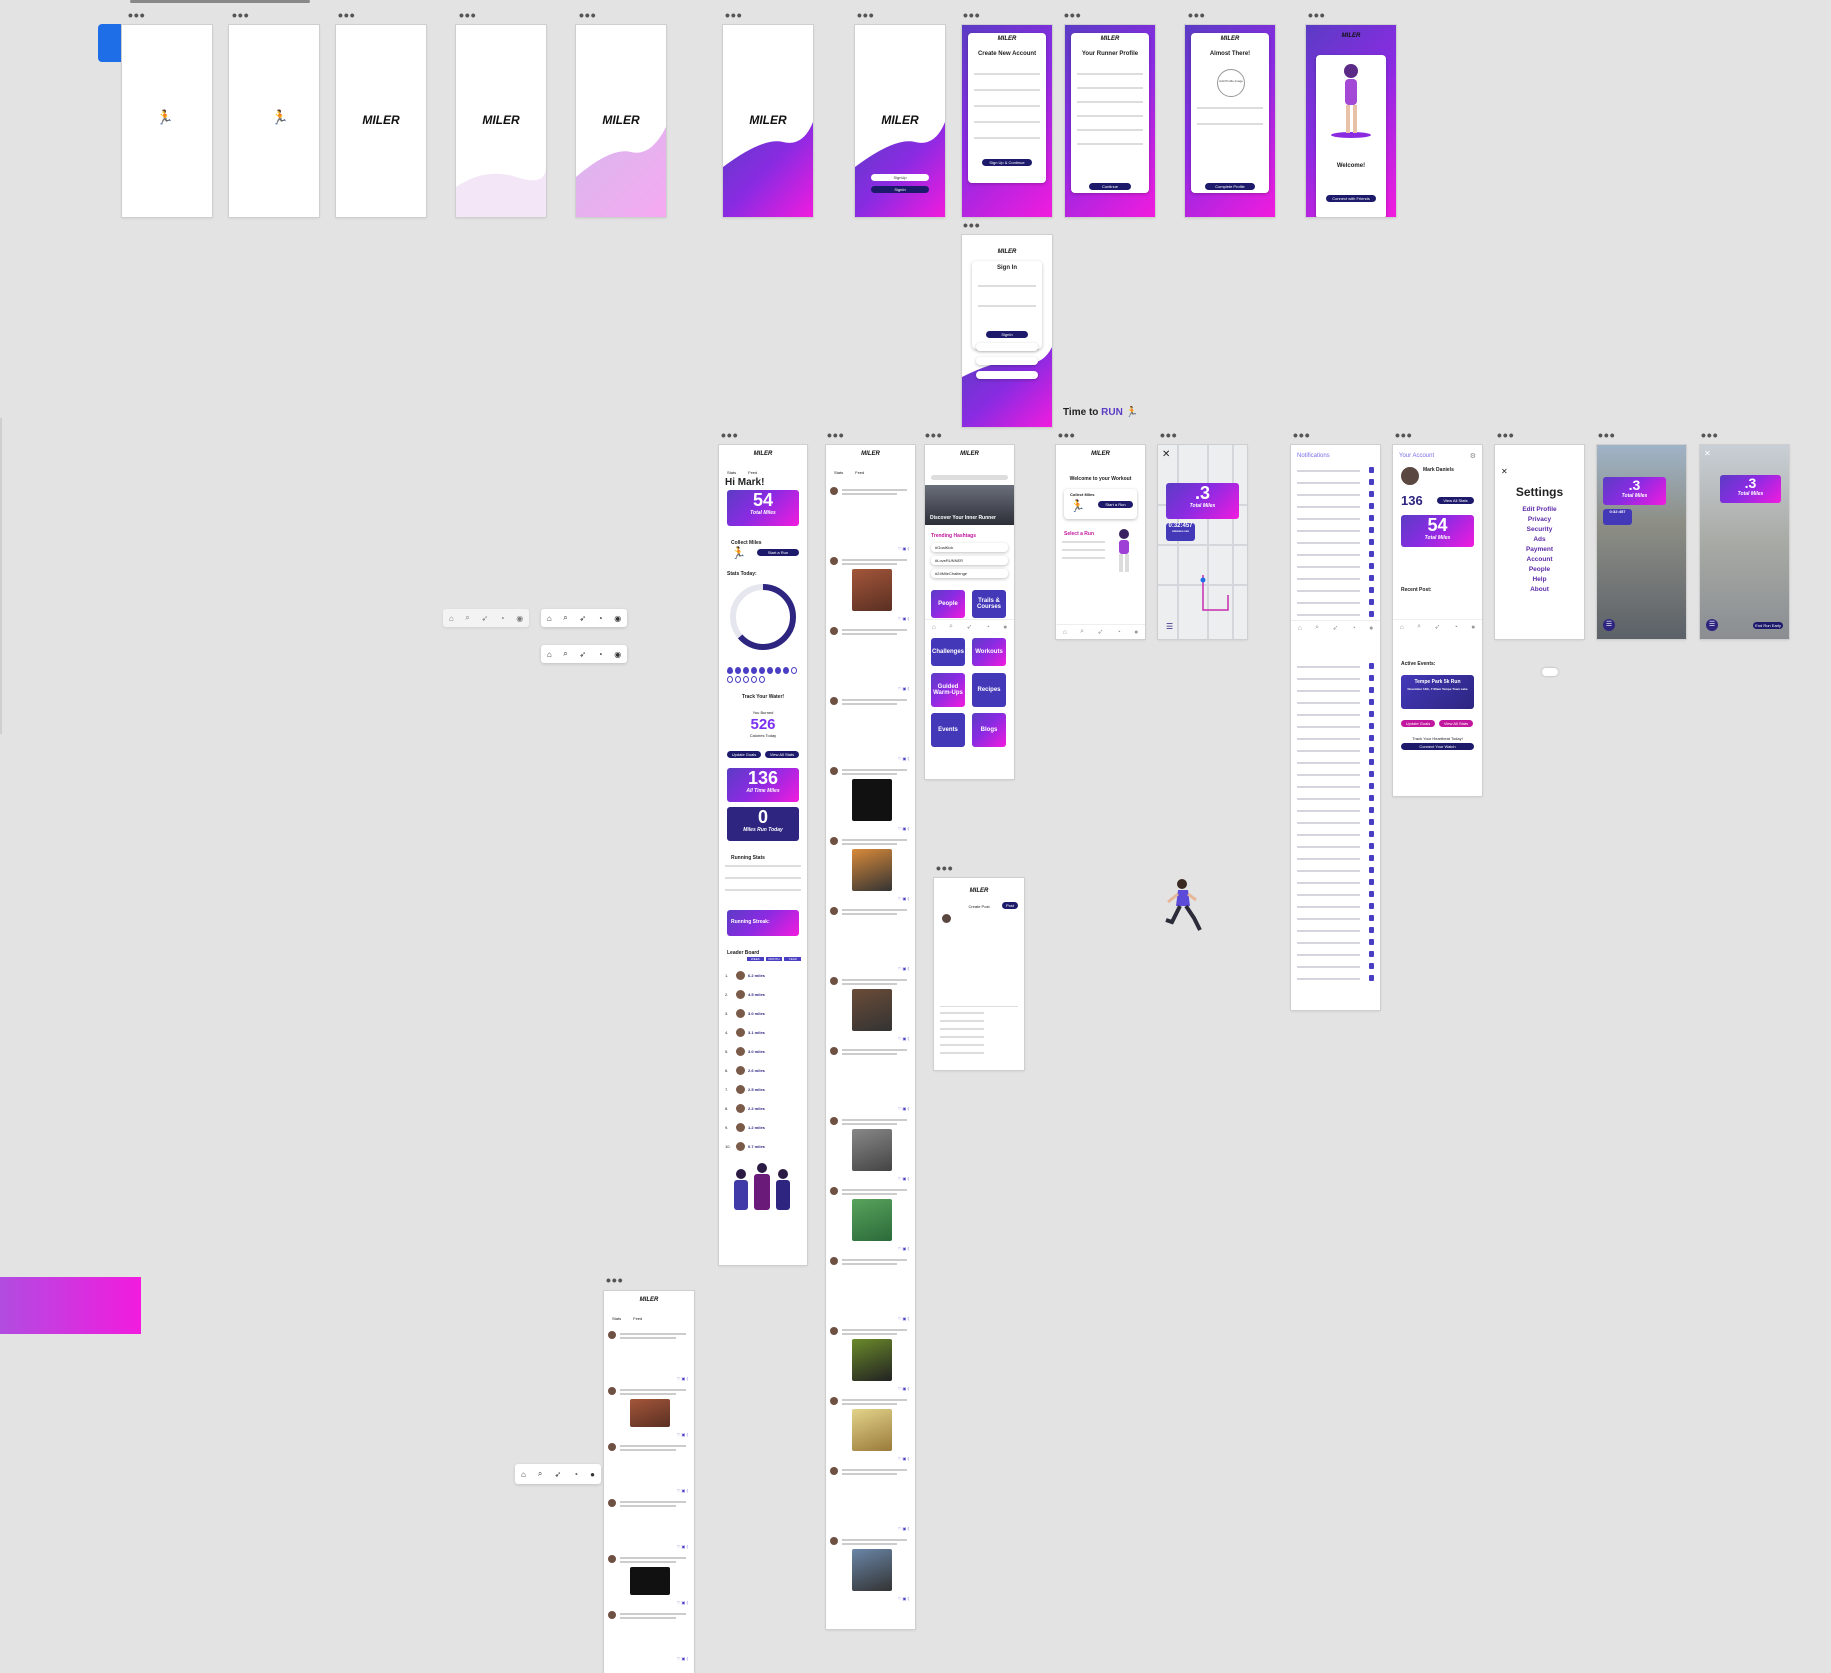  Describe the element at coordinates (1007, 347) in the screenshot. I see `google-login-button` at that location.